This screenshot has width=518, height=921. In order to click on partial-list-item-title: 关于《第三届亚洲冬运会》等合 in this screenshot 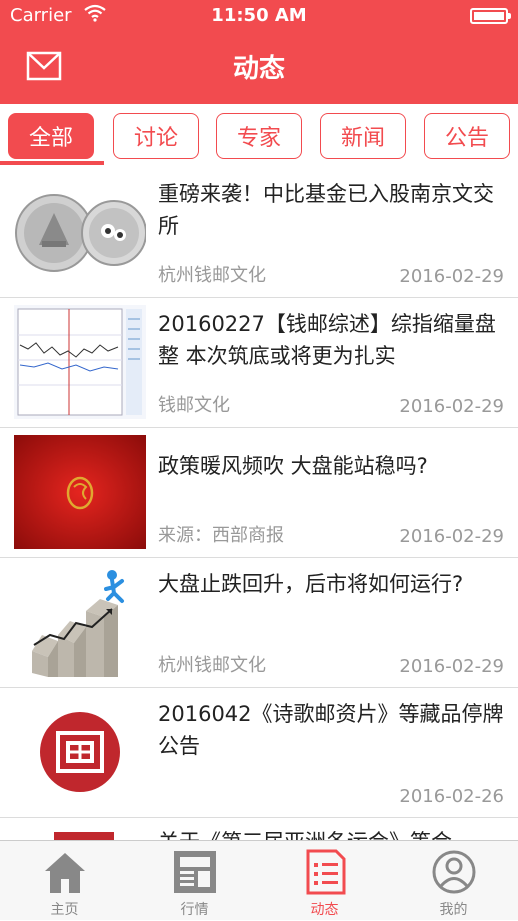, I will do `click(333, 833)`.